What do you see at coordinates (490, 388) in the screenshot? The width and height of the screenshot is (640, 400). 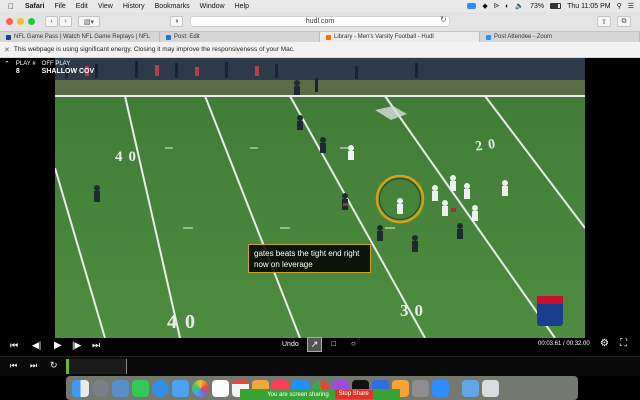 I see `trash-icon` at bounding box center [490, 388].